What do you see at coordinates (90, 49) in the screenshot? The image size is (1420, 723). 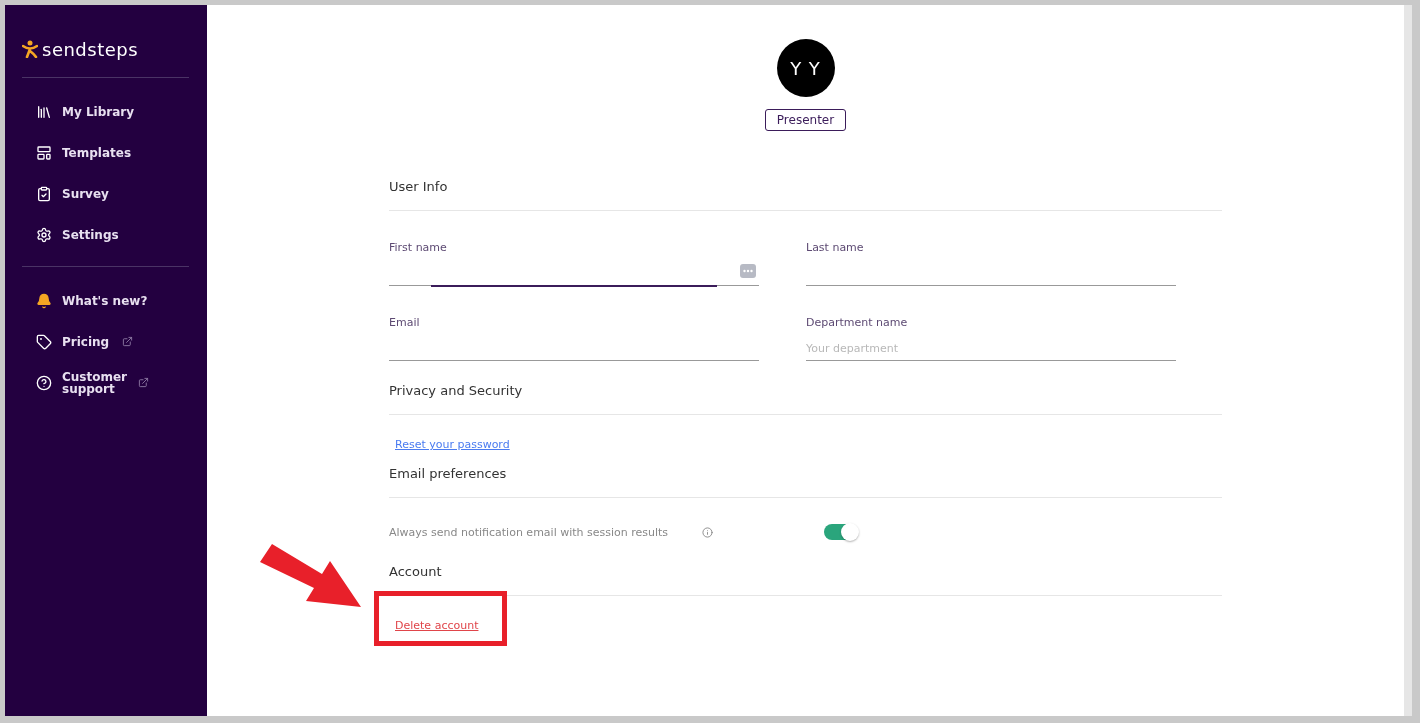 I see `logo-text: sendsteps` at bounding box center [90, 49].